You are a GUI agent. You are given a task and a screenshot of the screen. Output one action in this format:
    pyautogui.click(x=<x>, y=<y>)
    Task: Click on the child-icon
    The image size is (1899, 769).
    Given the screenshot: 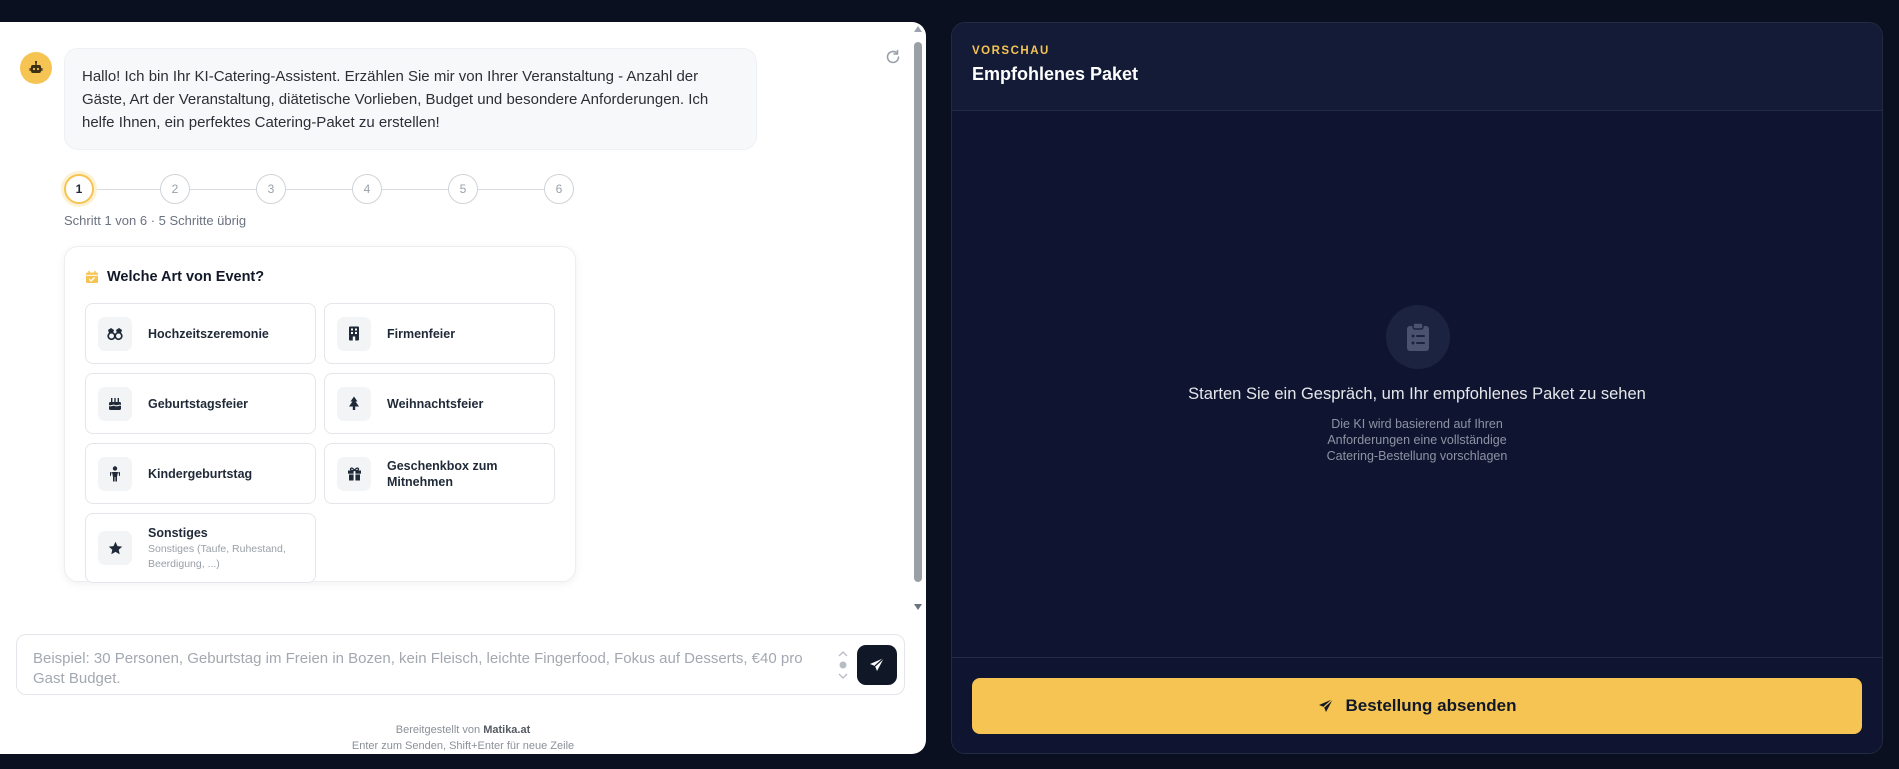 What is the action you would take?
    pyautogui.click(x=115, y=473)
    